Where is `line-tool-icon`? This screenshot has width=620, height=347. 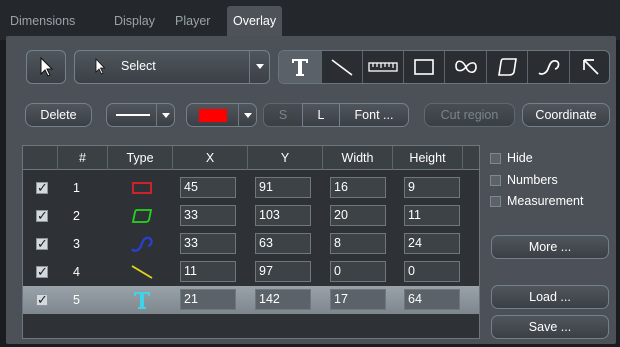 line-tool-icon is located at coordinates (342, 67).